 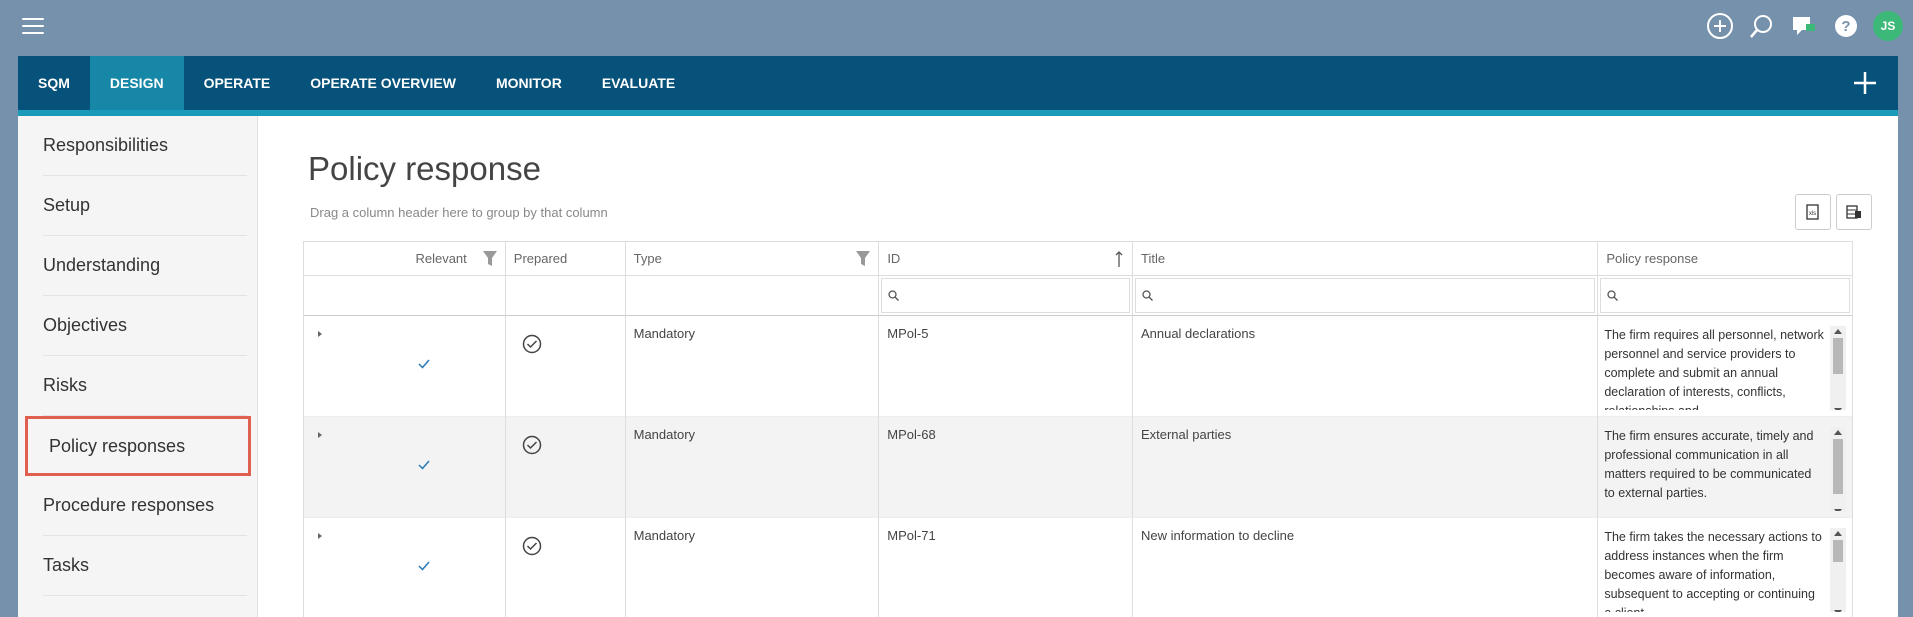 I want to click on column-header-relevant: Relevant, so click(x=405, y=259).